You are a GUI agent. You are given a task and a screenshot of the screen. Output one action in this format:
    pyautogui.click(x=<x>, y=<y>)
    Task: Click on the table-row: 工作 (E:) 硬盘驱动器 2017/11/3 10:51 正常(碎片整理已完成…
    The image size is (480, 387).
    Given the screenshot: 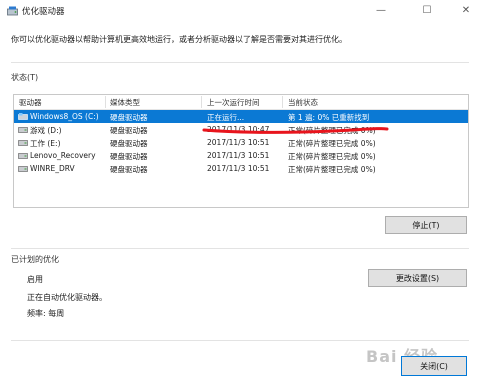 What is the action you would take?
    pyautogui.click(x=241, y=142)
    